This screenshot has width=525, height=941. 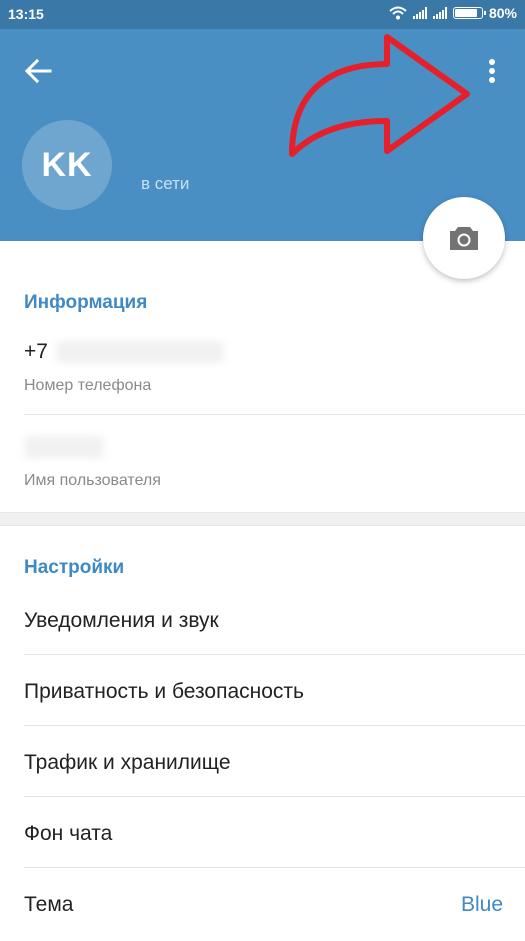 What do you see at coordinates (140, 352) in the screenshot?
I see `redacted-phone` at bounding box center [140, 352].